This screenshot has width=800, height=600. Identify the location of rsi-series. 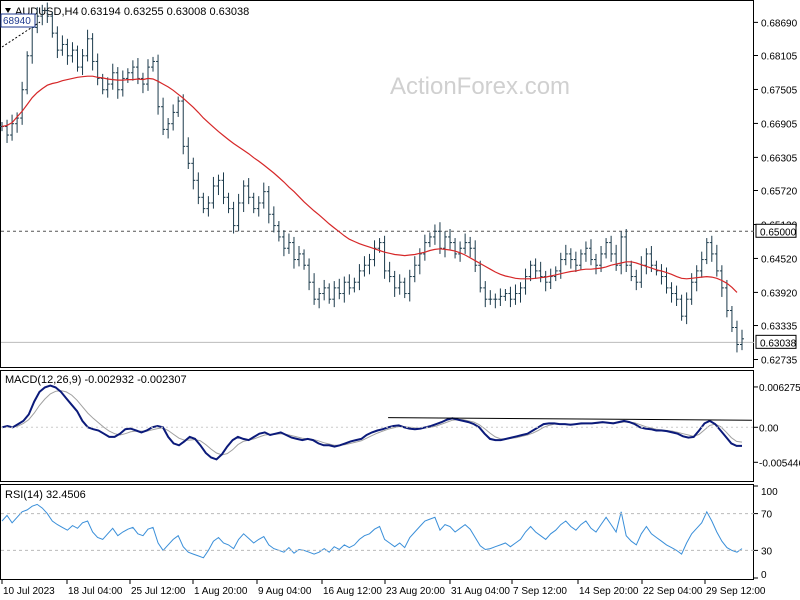
(372, 531).